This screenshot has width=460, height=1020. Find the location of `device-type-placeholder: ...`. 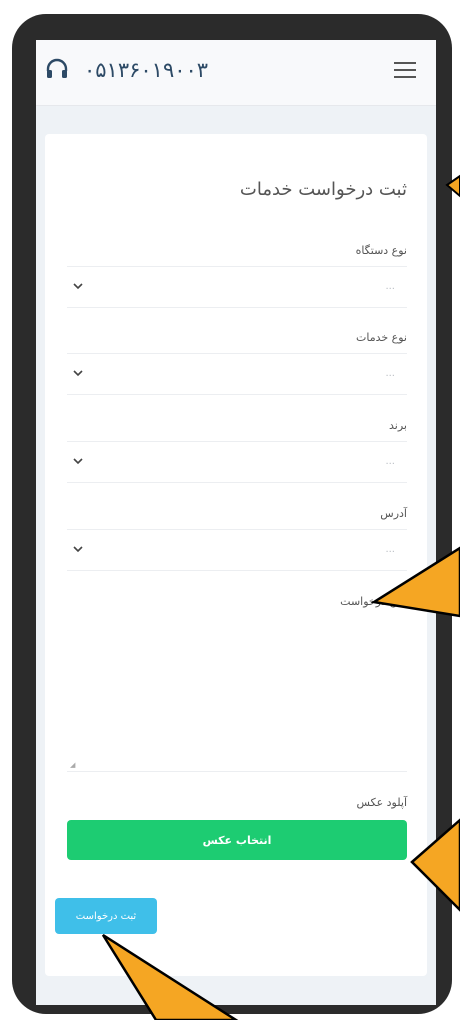

device-type-placeholder: ... is located at coordinates (390, 286).